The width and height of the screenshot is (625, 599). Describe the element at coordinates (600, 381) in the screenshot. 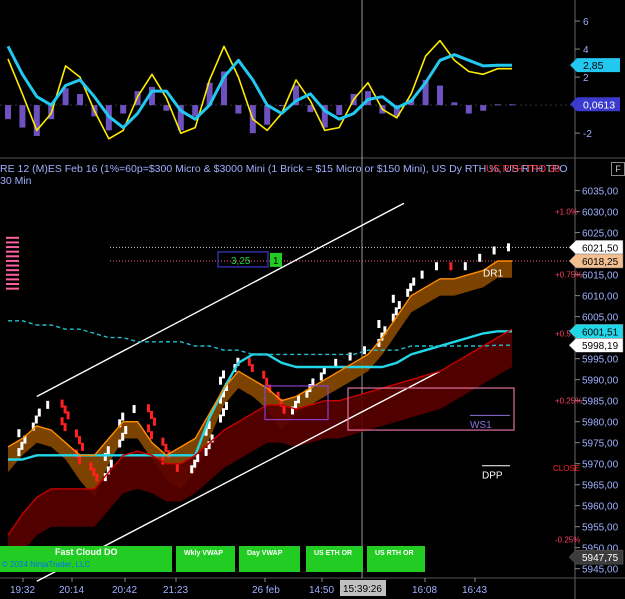

I see `price-tick-label: 5990,00` at that location.